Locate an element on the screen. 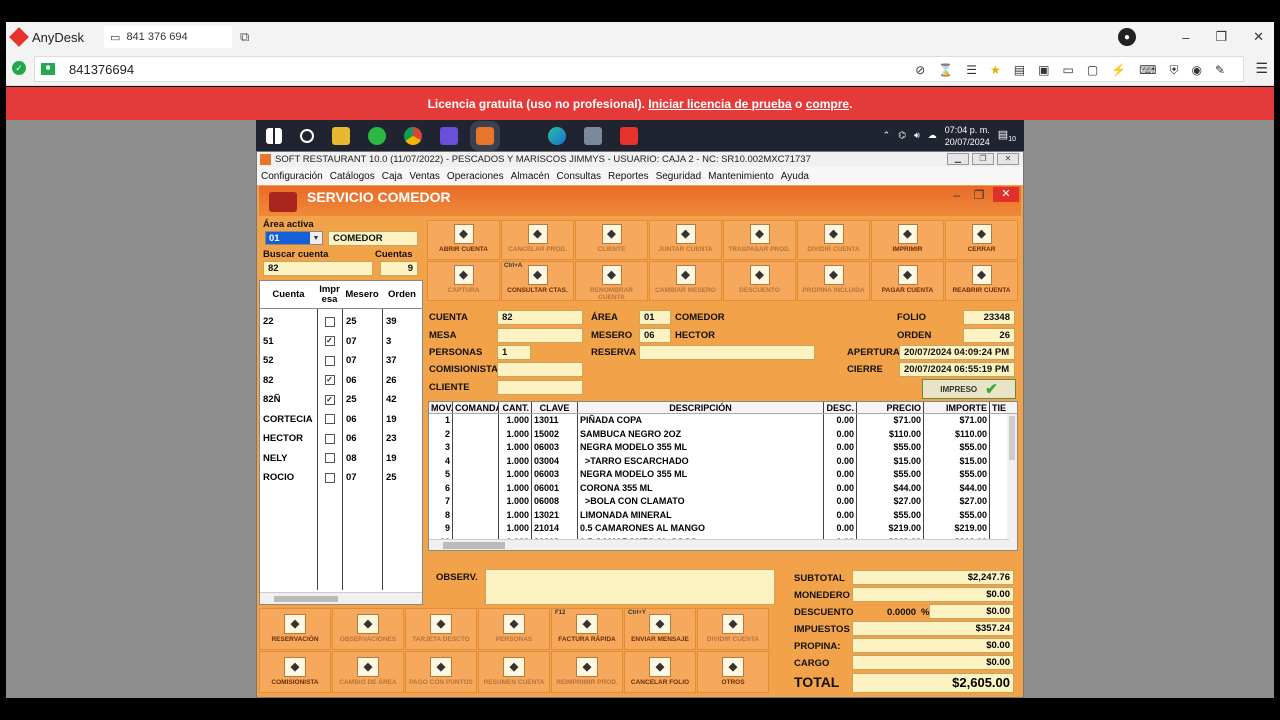 The height and width of the screenshot is (720, 1280). session-tab: ▭ 841 376 694 is located at coordinates (168, 37).